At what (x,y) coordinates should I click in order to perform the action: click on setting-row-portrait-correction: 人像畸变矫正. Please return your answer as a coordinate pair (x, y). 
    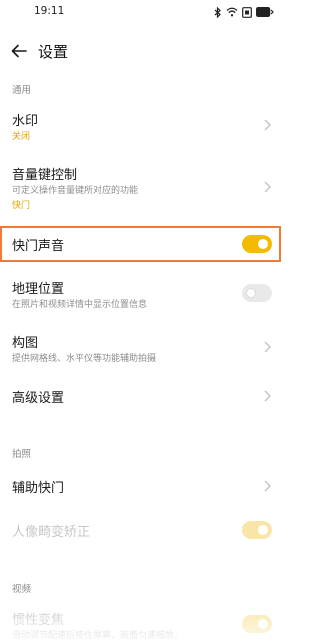
    Looking at the image, I should click on (144, 530).